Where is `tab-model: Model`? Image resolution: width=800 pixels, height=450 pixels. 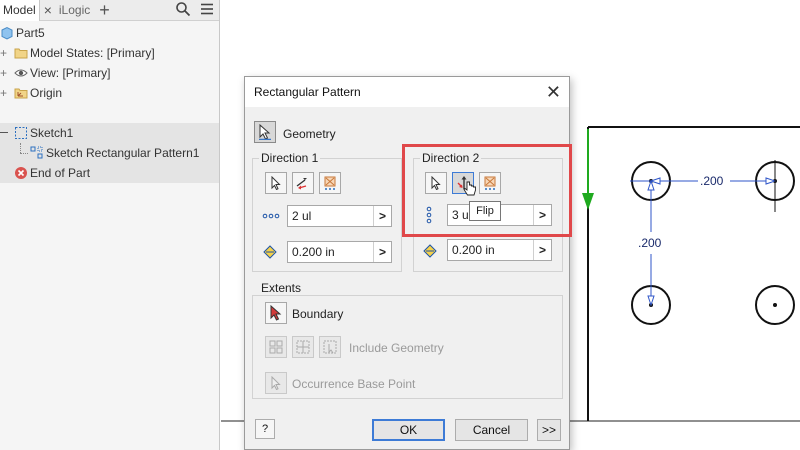 tab-model: Model is located at coordinates (20, 10).